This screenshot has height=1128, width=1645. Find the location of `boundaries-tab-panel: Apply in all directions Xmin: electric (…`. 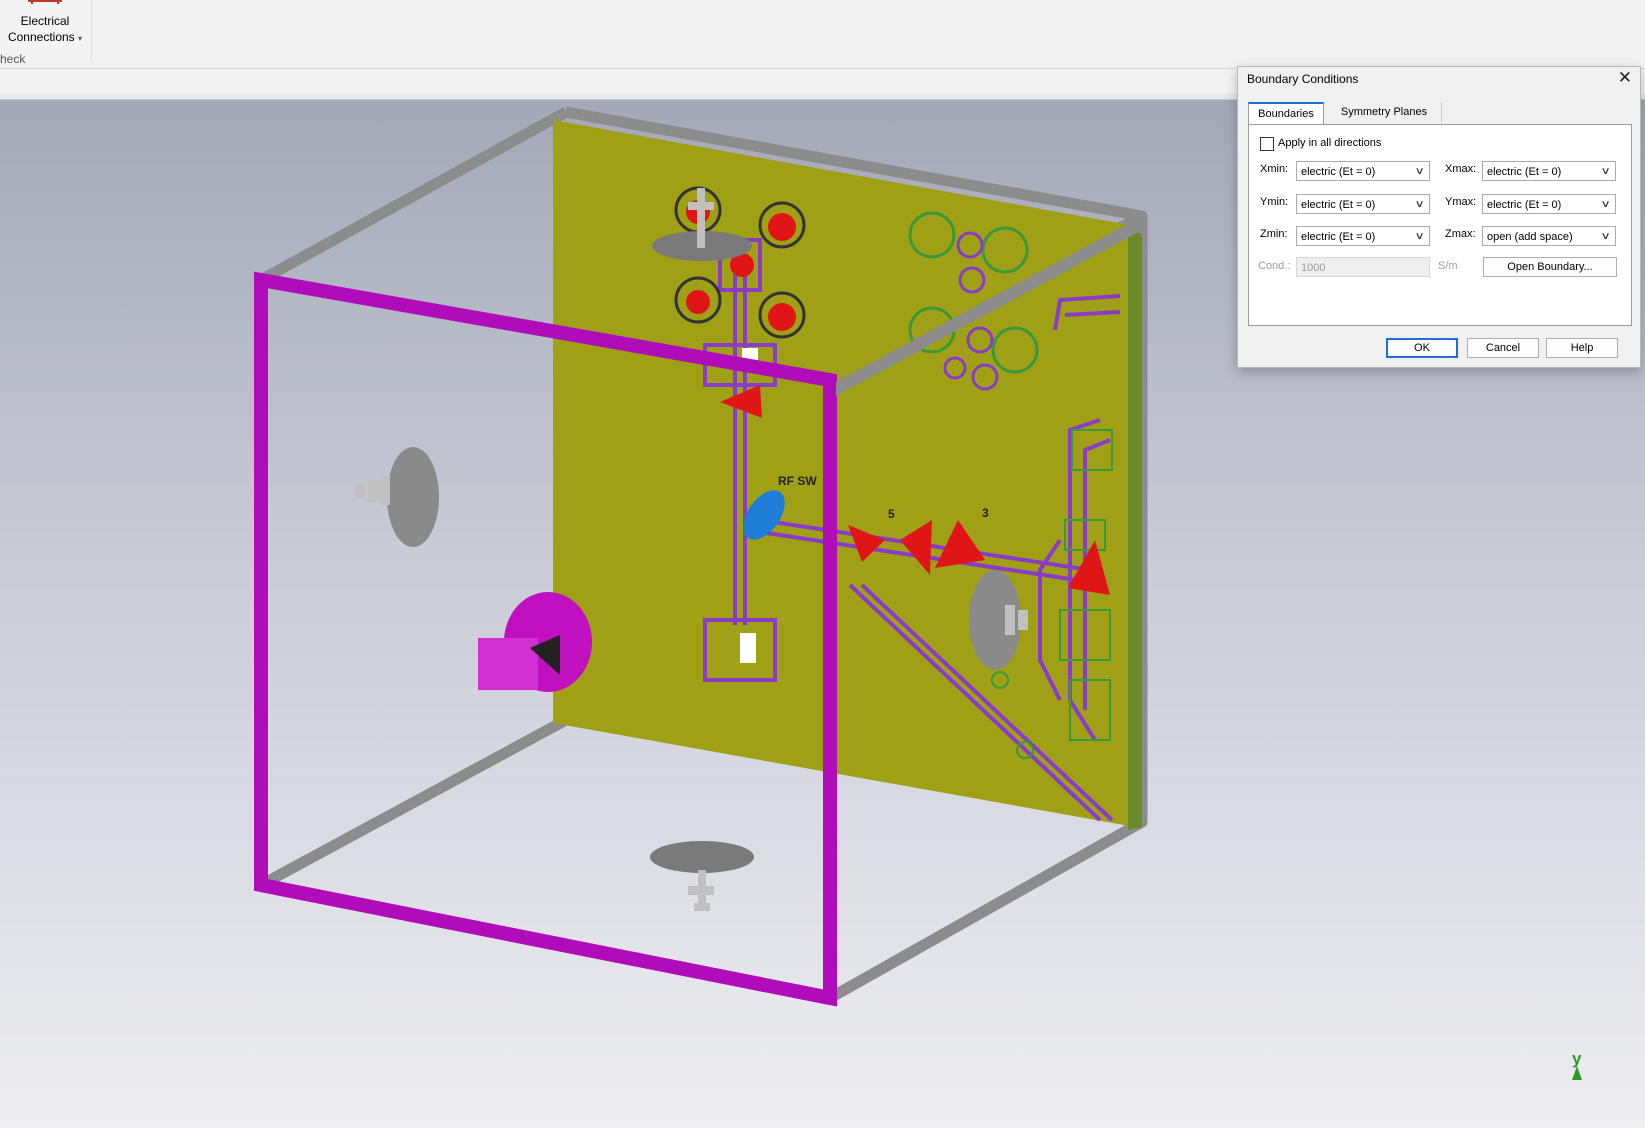

boundaries-tab-panel: Apply in all directions Xmin: electric (… is located at coordinates (1440, 225).